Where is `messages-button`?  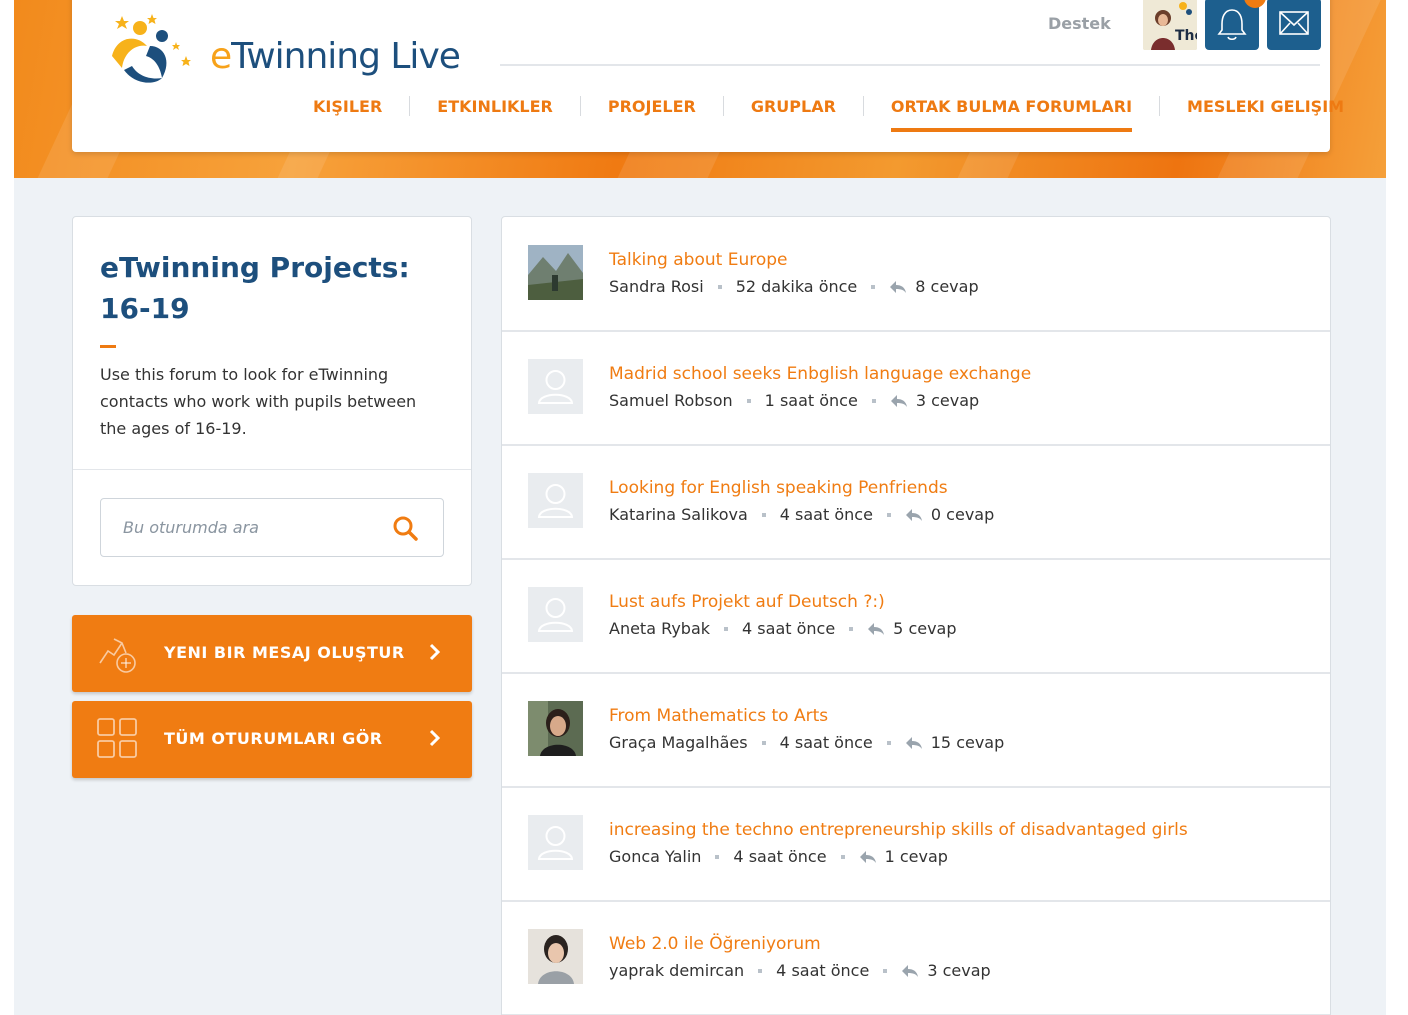 messages-button is located at coordinates (1294, 25).